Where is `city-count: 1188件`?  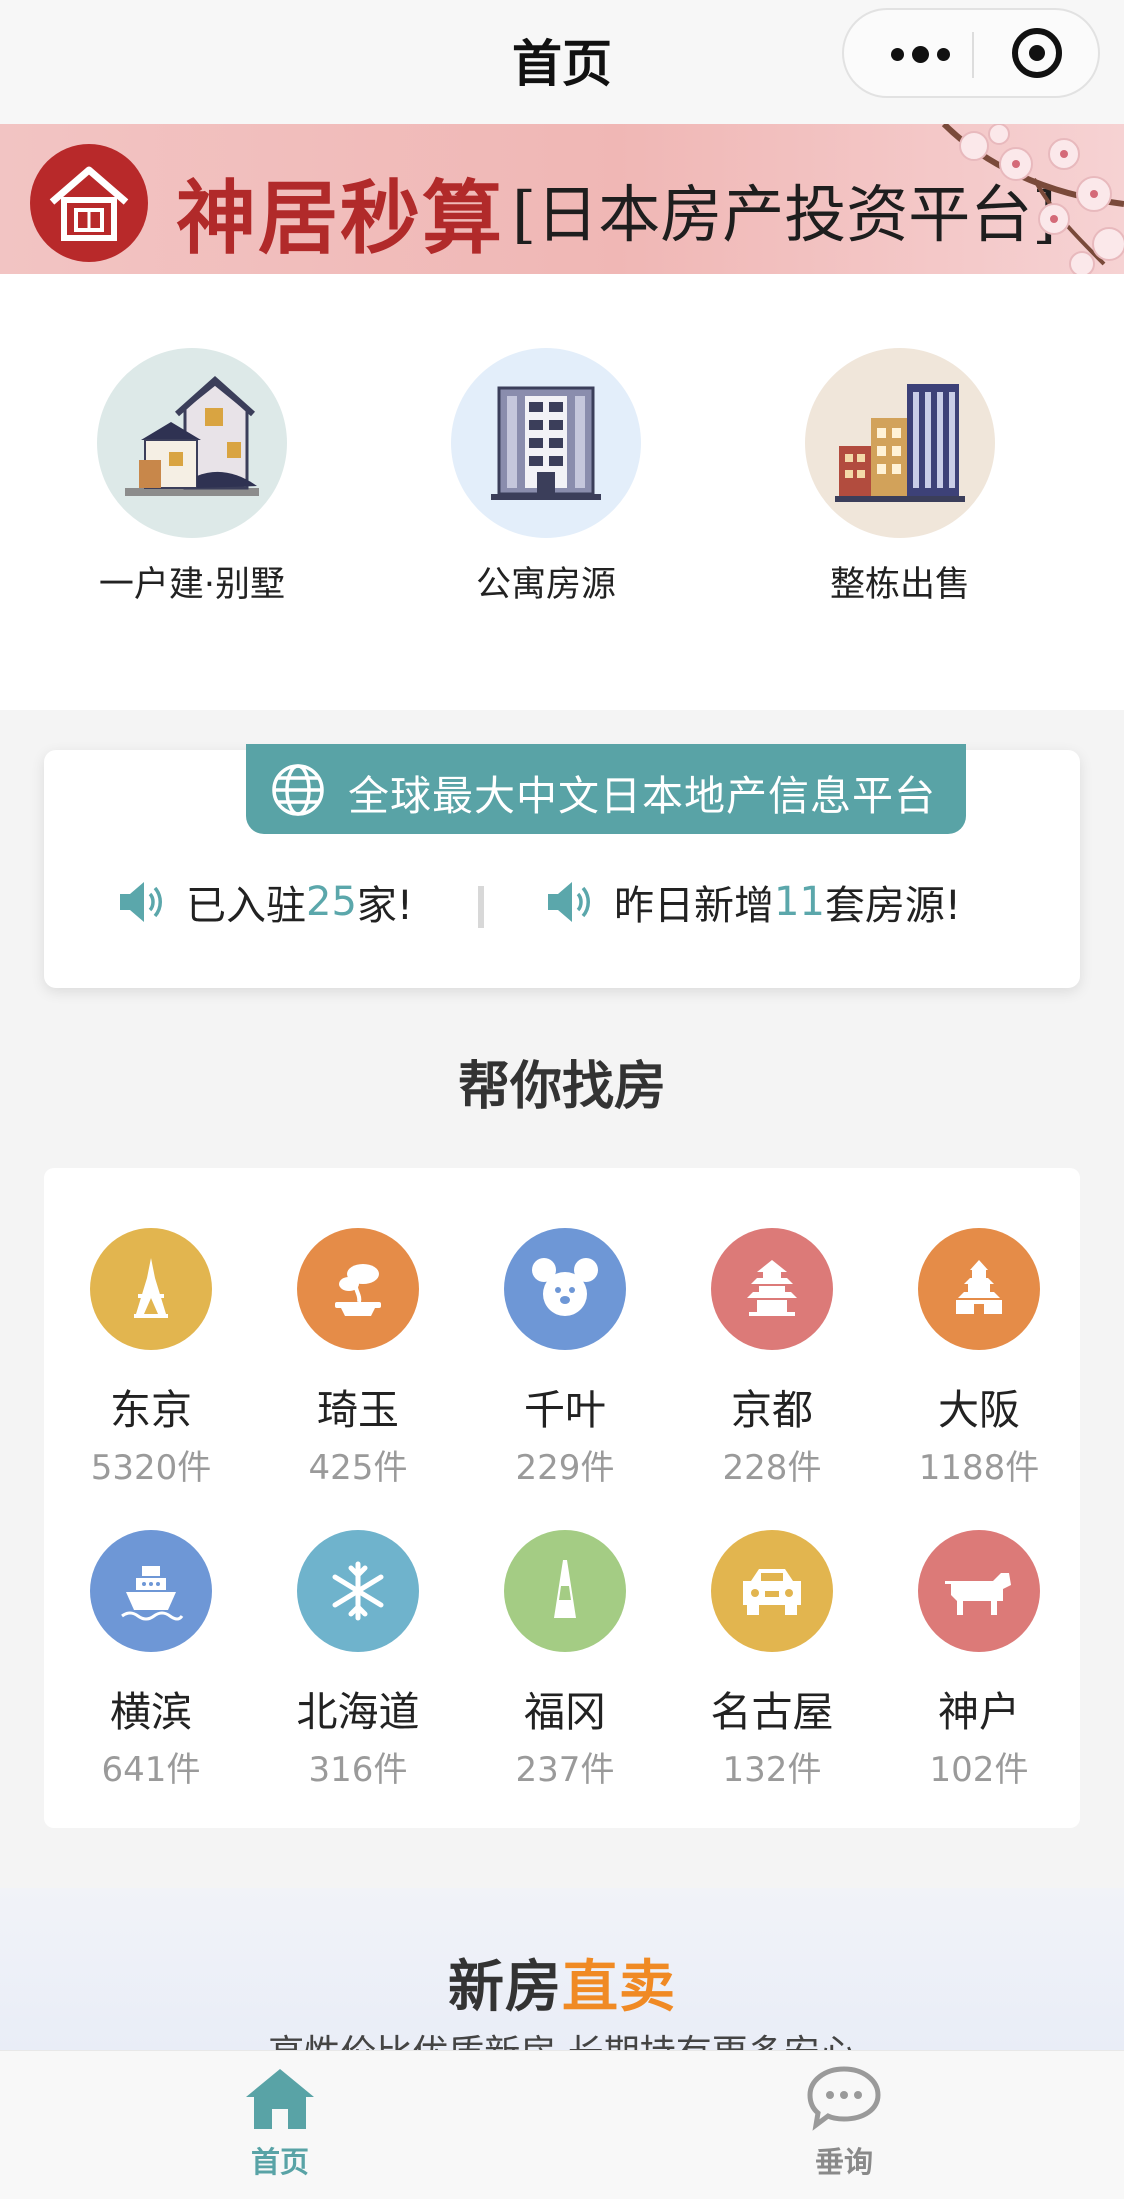
city-count: 1188件 is located at coordinates (979, 1468).